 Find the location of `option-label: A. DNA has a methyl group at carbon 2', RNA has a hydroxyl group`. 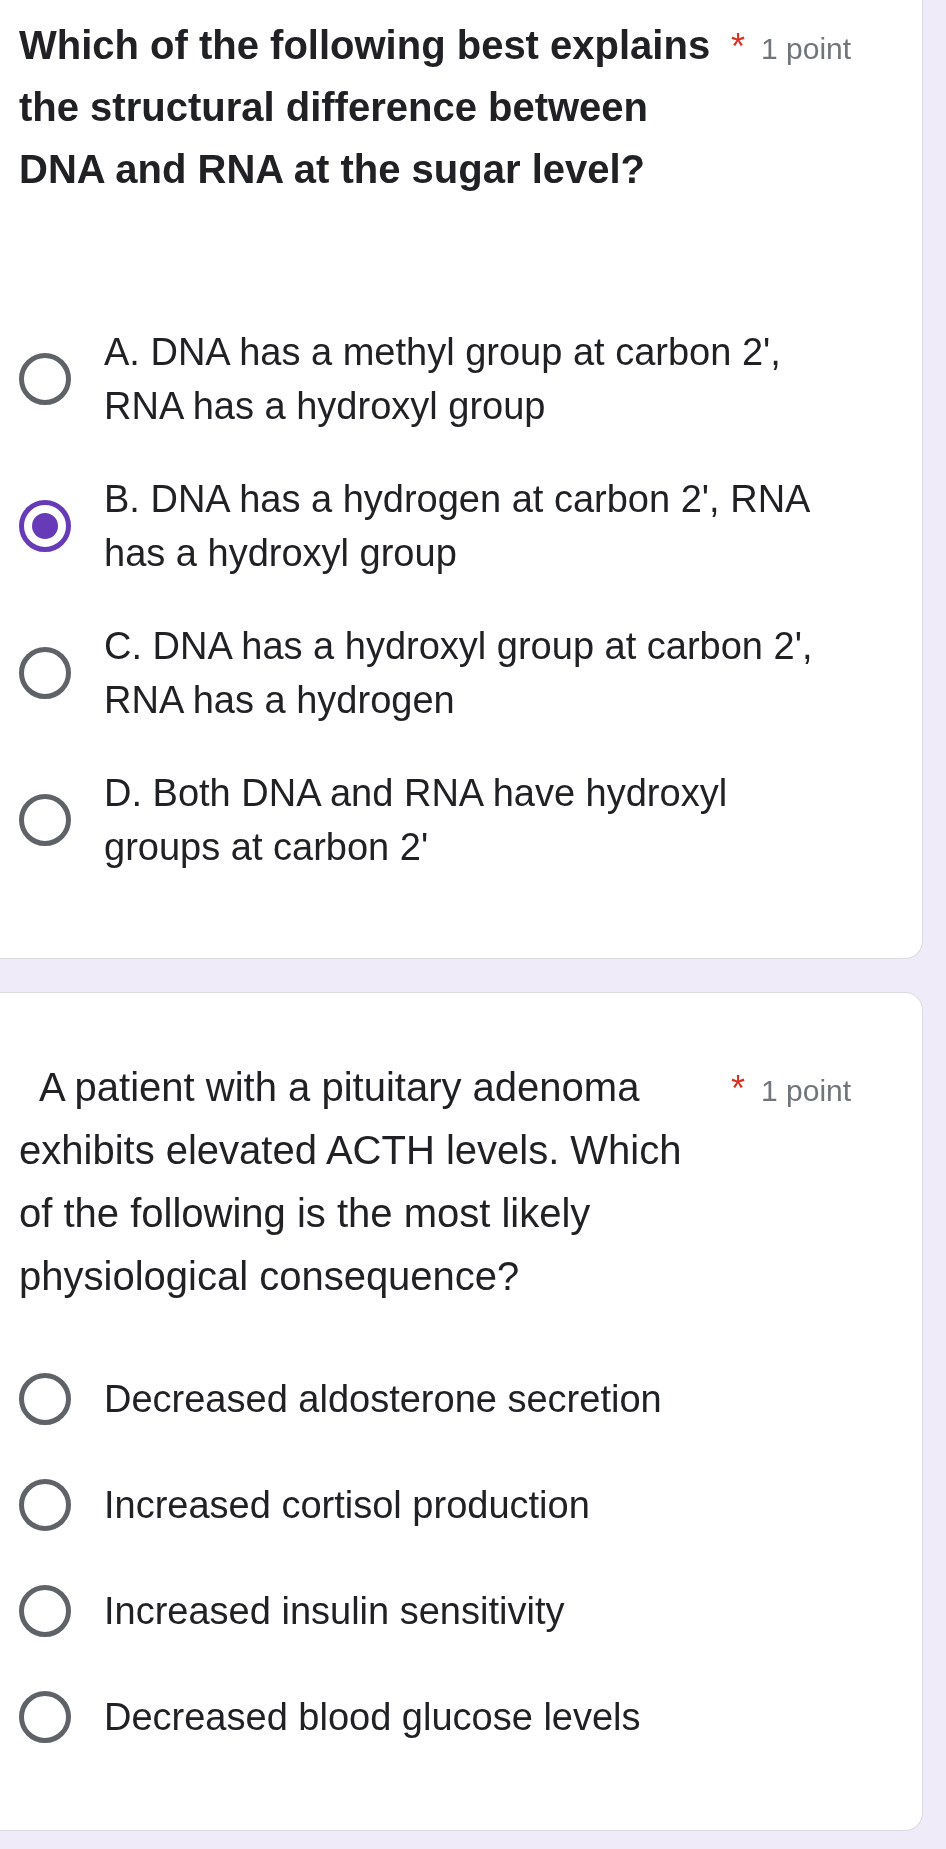

option-label: A. DNA has a methyl group at carbon 2', RNA has a hydroxyl group is located at coordinates (443, 379).